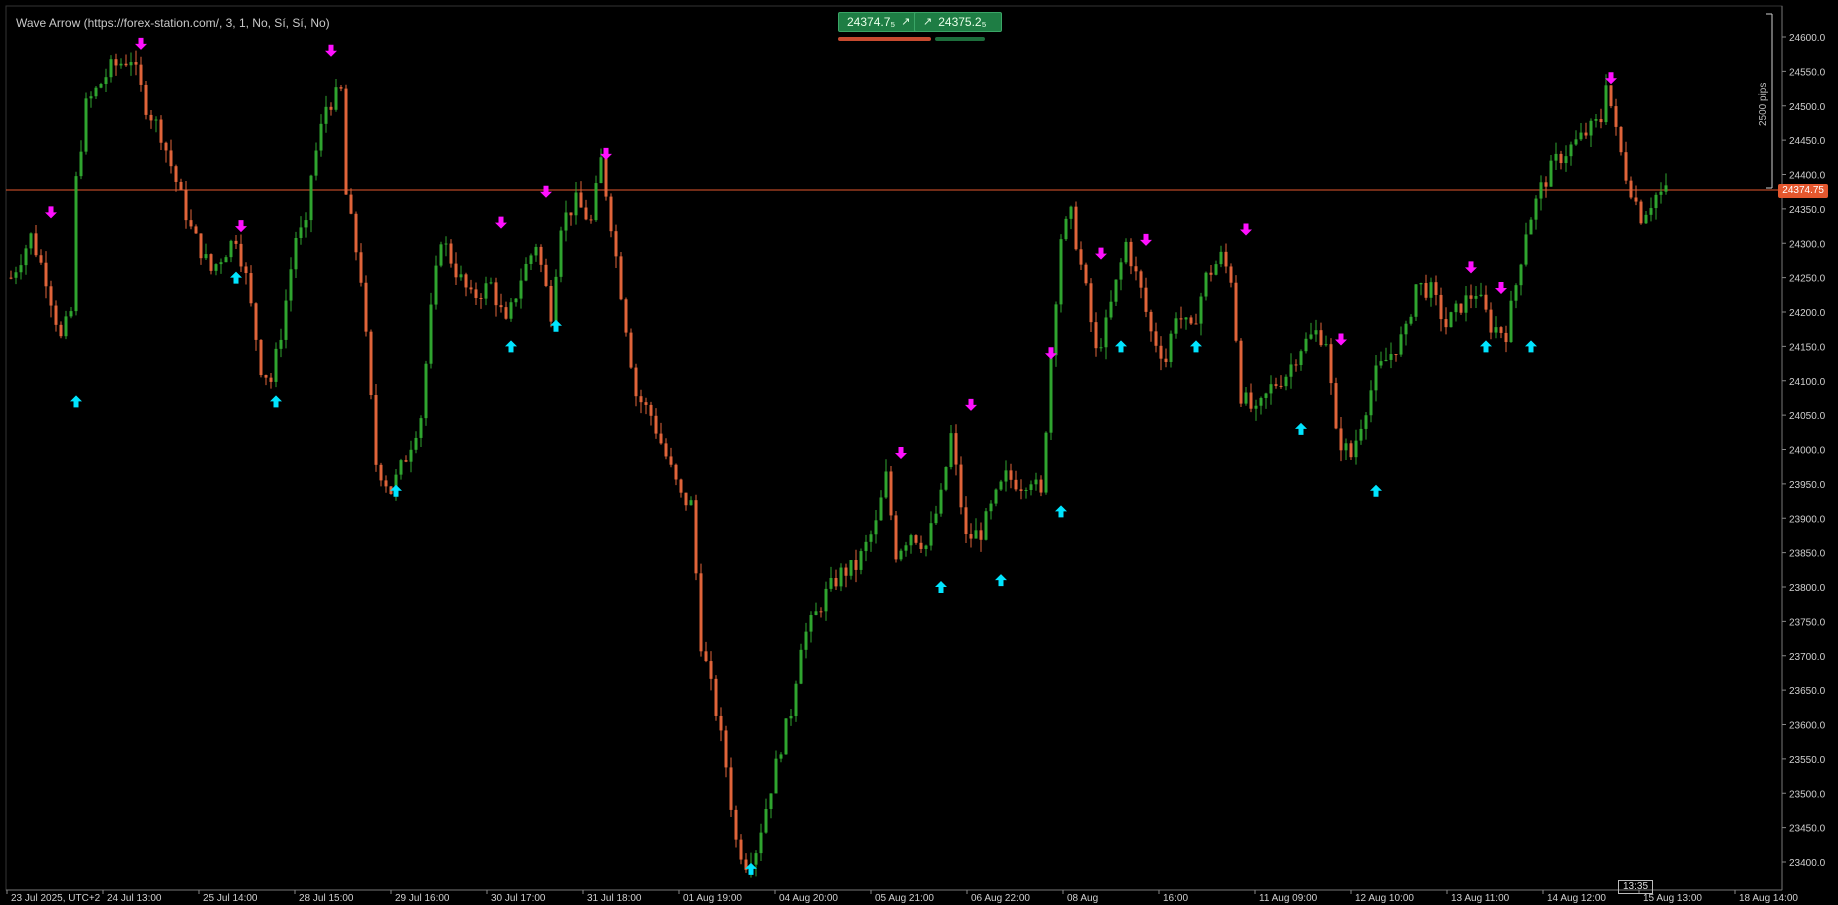 The width and height of the screenshot is (1838, 905). What do you see at coordinates (1576, 898) in the screenshot?
I see `x-tick-label: 14 Aug 12:00` at bounding box center [1576, 898].